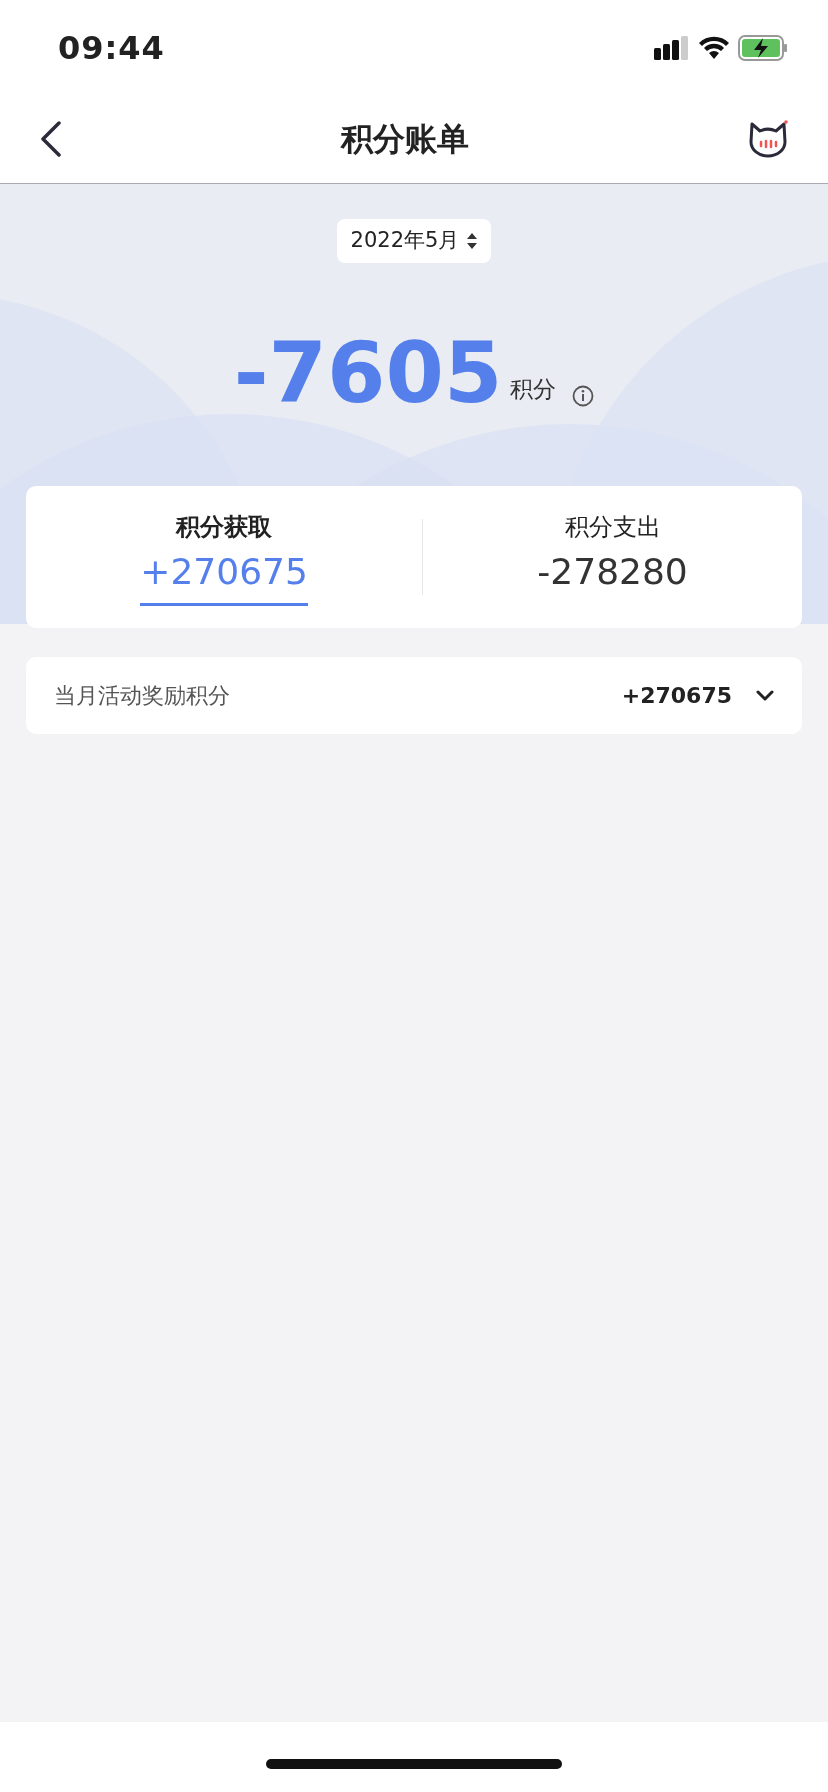 This screenshot has height=1792, width=828. Describe the element at coordinates (533, 389) in the screenshot. I see `balance-unit: 积分` at that location.